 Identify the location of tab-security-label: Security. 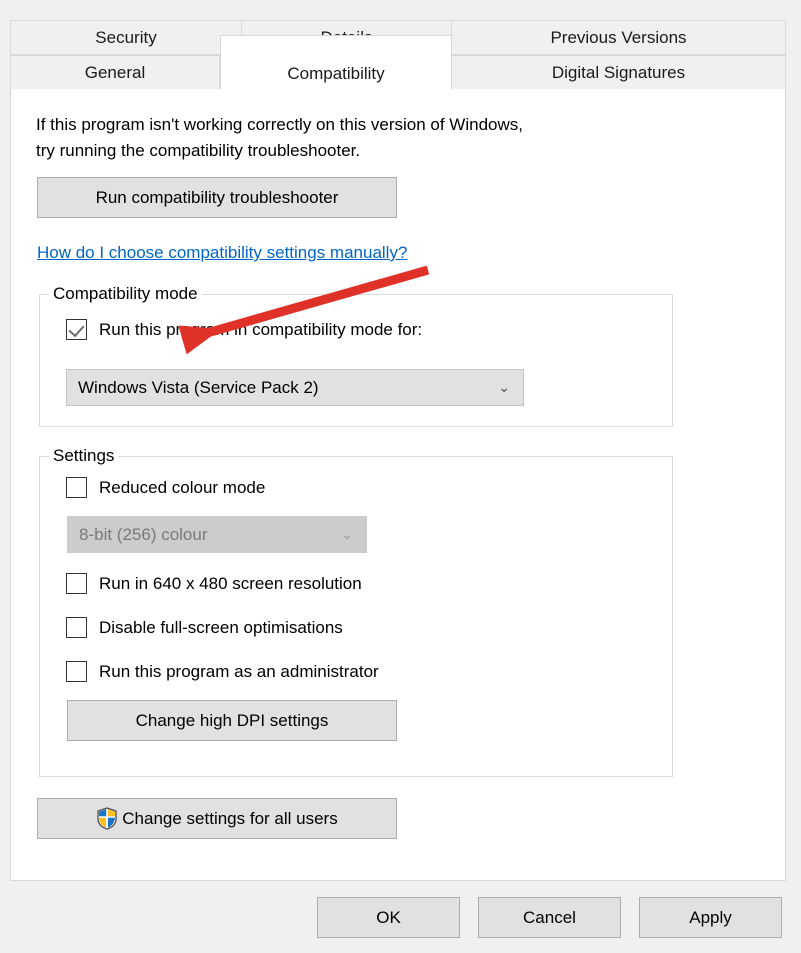
(126, 37).